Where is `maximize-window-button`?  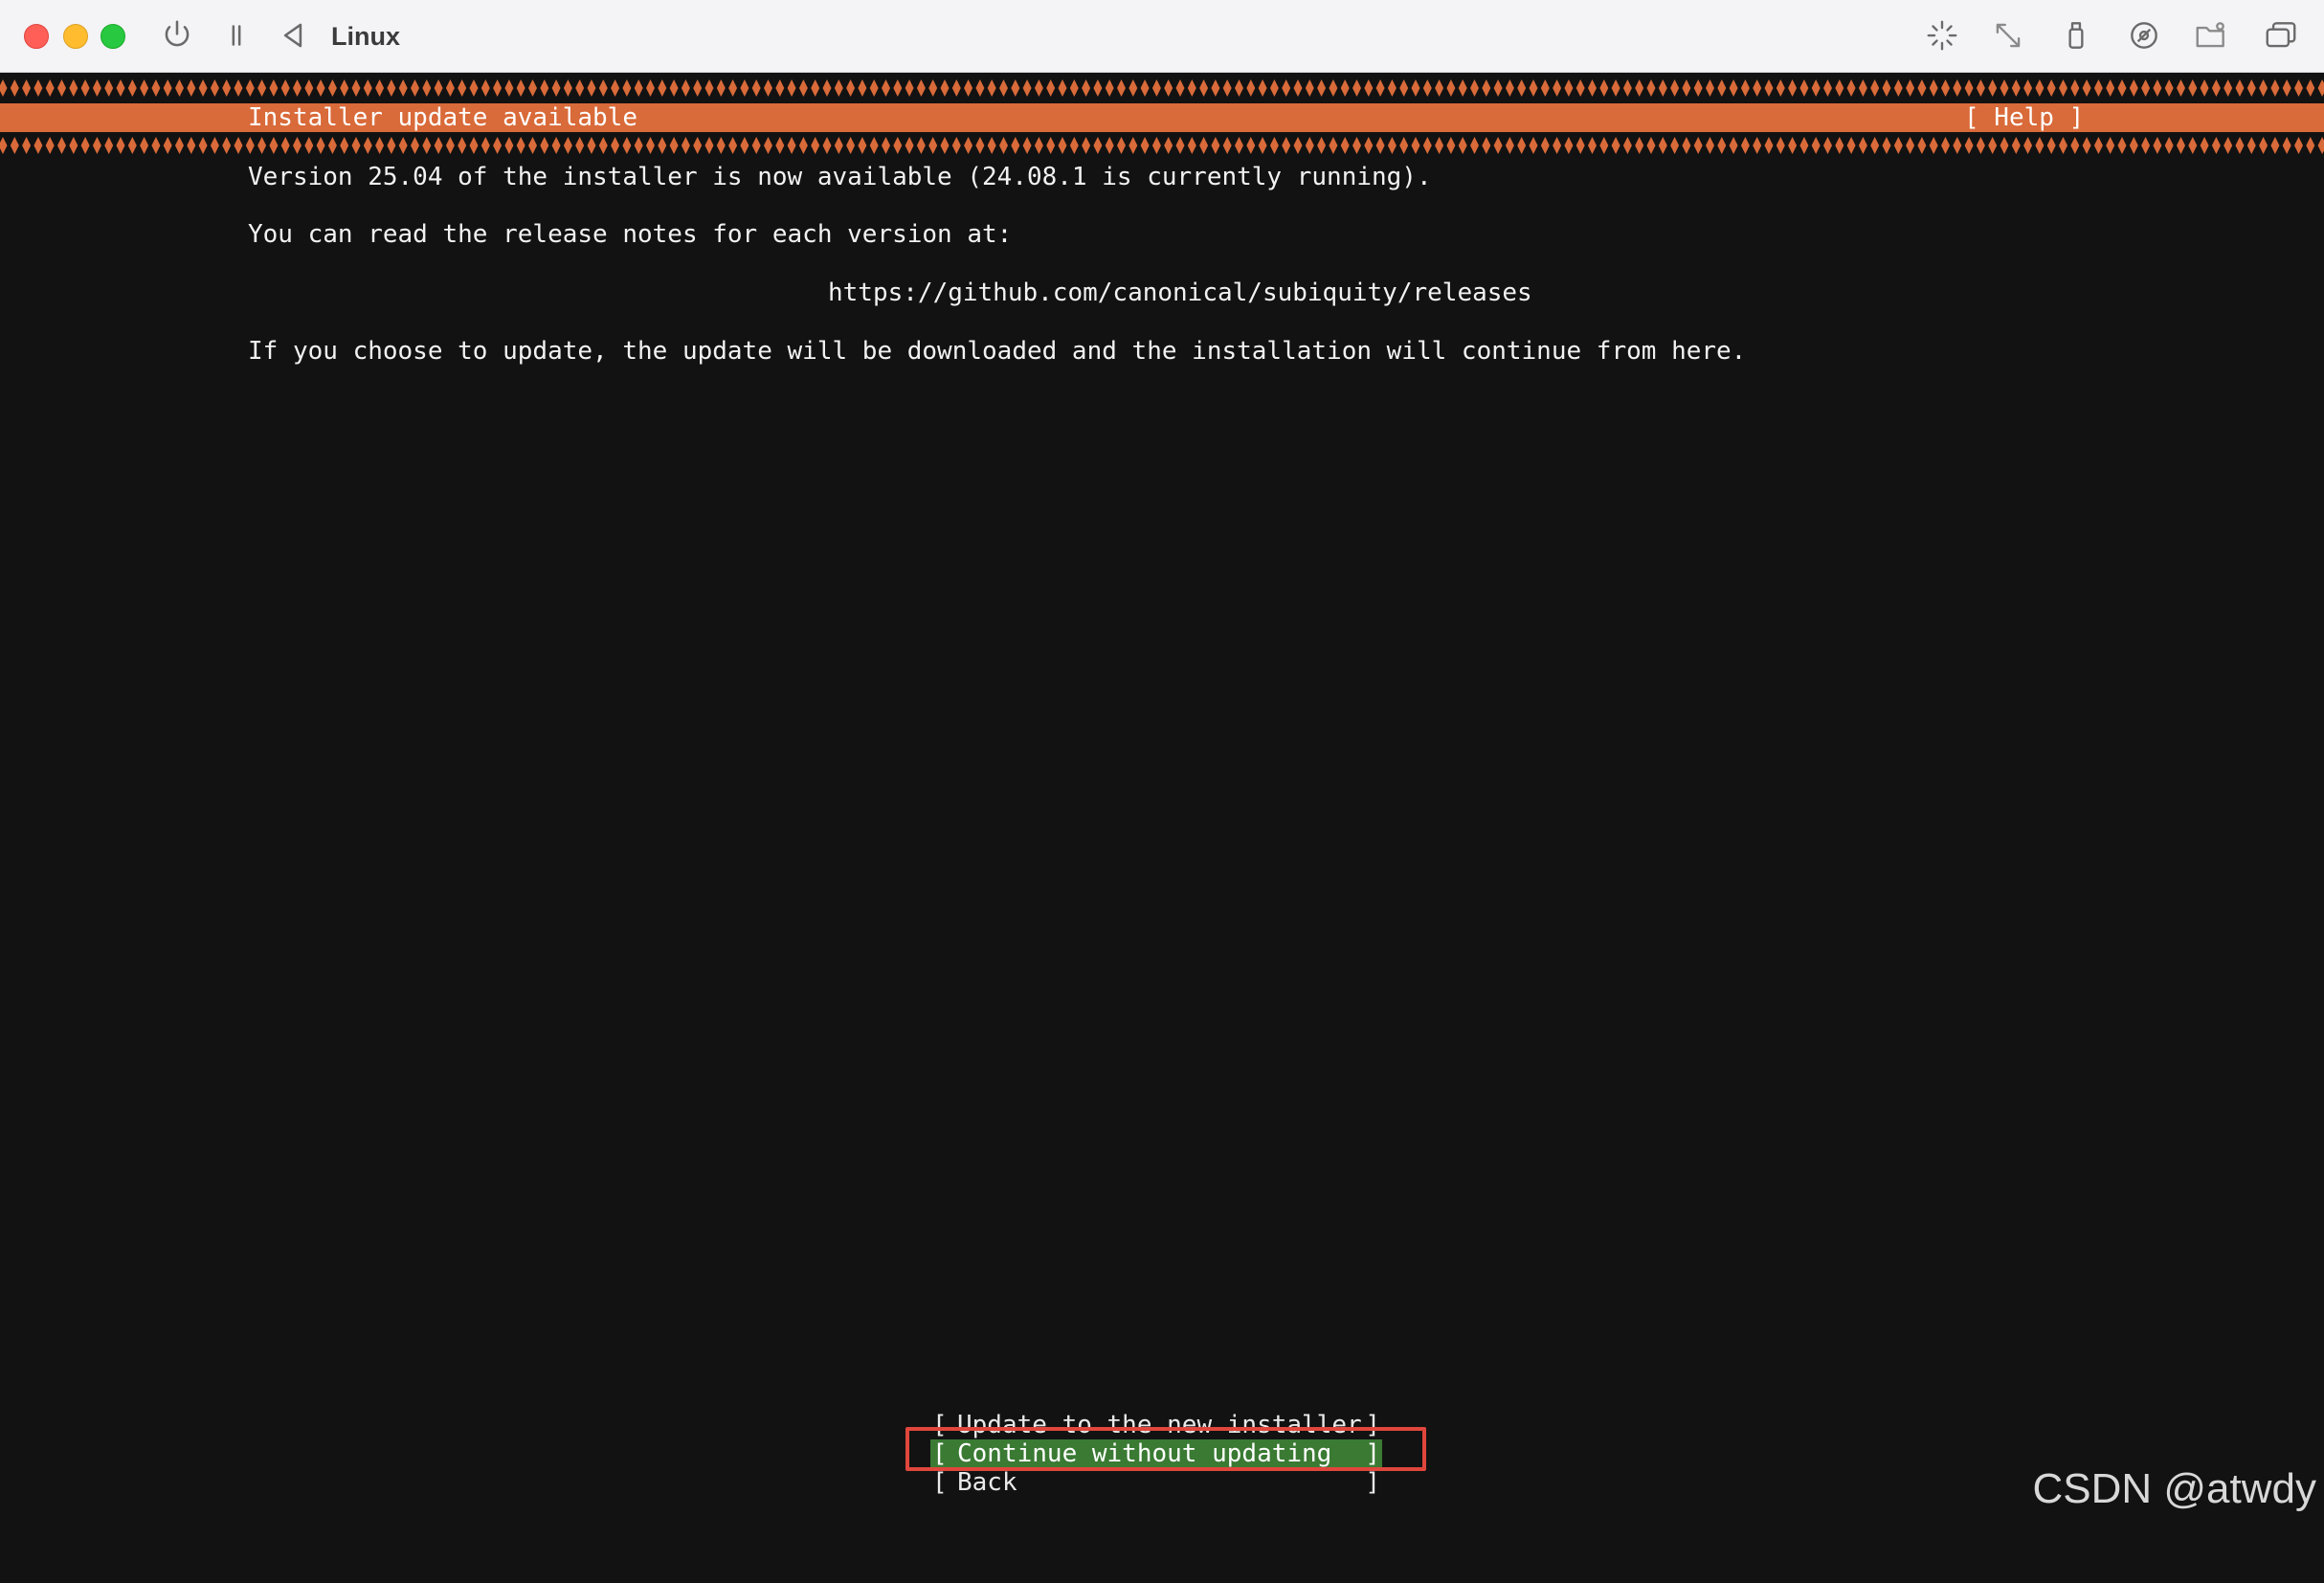 maximize-window-button is located at coordinates (113, 37).